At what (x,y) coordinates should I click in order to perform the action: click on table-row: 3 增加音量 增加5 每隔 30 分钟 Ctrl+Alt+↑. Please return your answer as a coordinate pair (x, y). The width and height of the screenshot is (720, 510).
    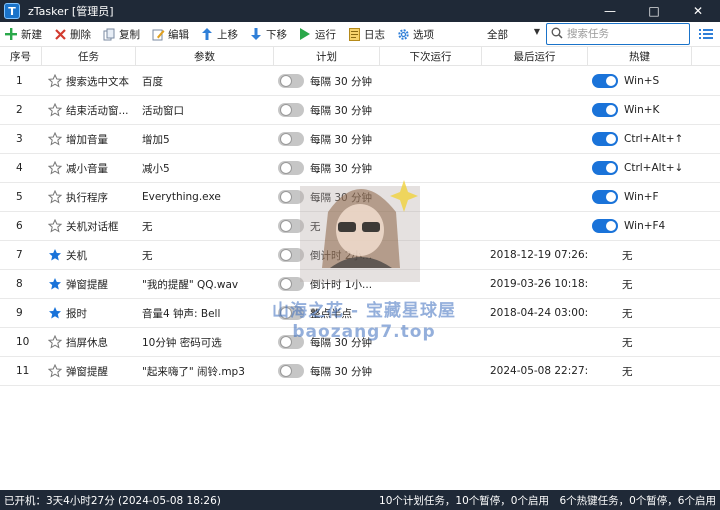
    Looking at the image, I should click on (360, 139).